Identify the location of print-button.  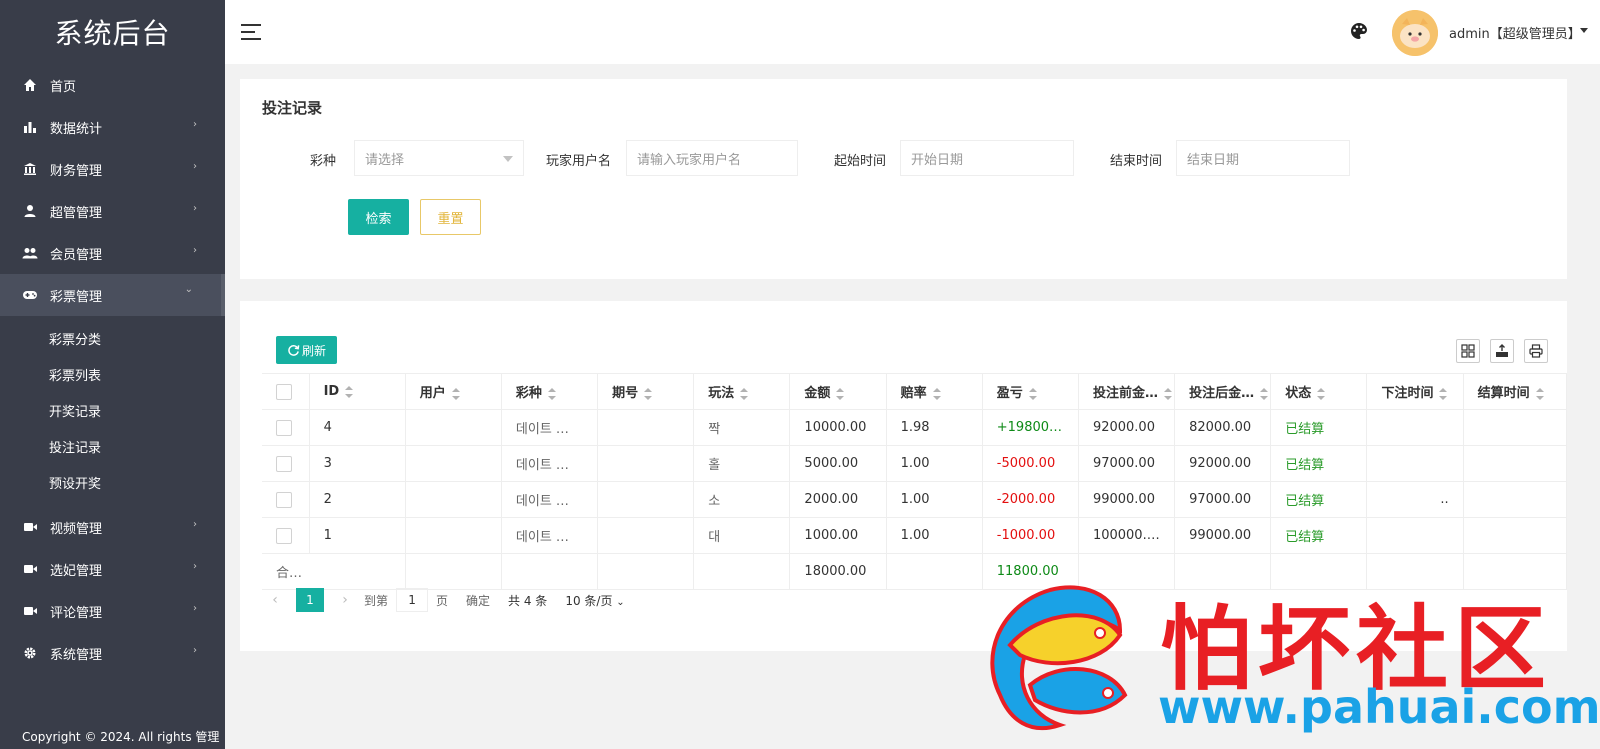
(1536, 351).